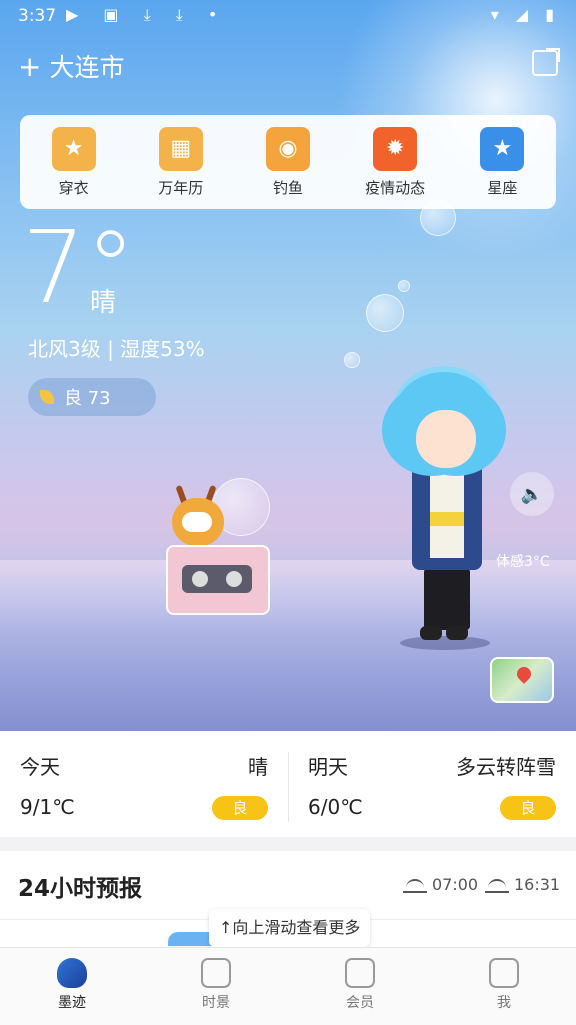 This screenshot has height=1025, width=576. What do you see at coordinates (116, 349) in the screenshot?
I see `wind-humidity: 北风3级 | 湿度53%` at bounding box center [116, 349].